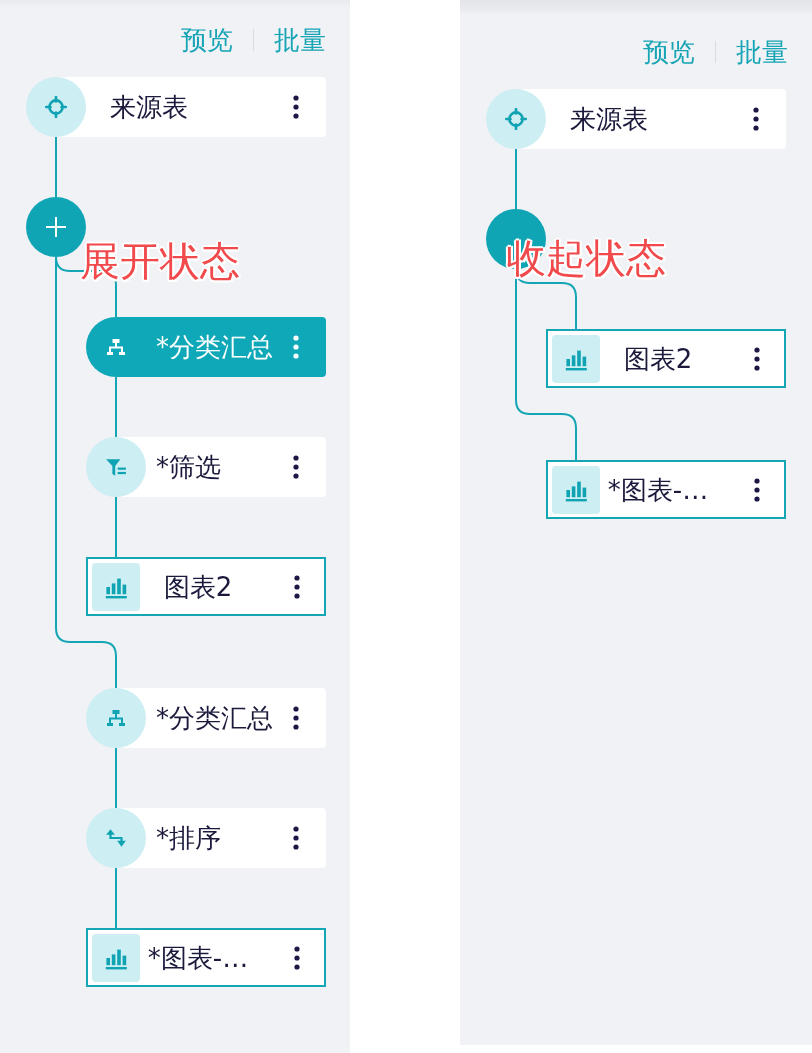 The width and height of the screenshot is (812, 1053). I want to click on flow-node: *分类汇总, so click(206, 718).